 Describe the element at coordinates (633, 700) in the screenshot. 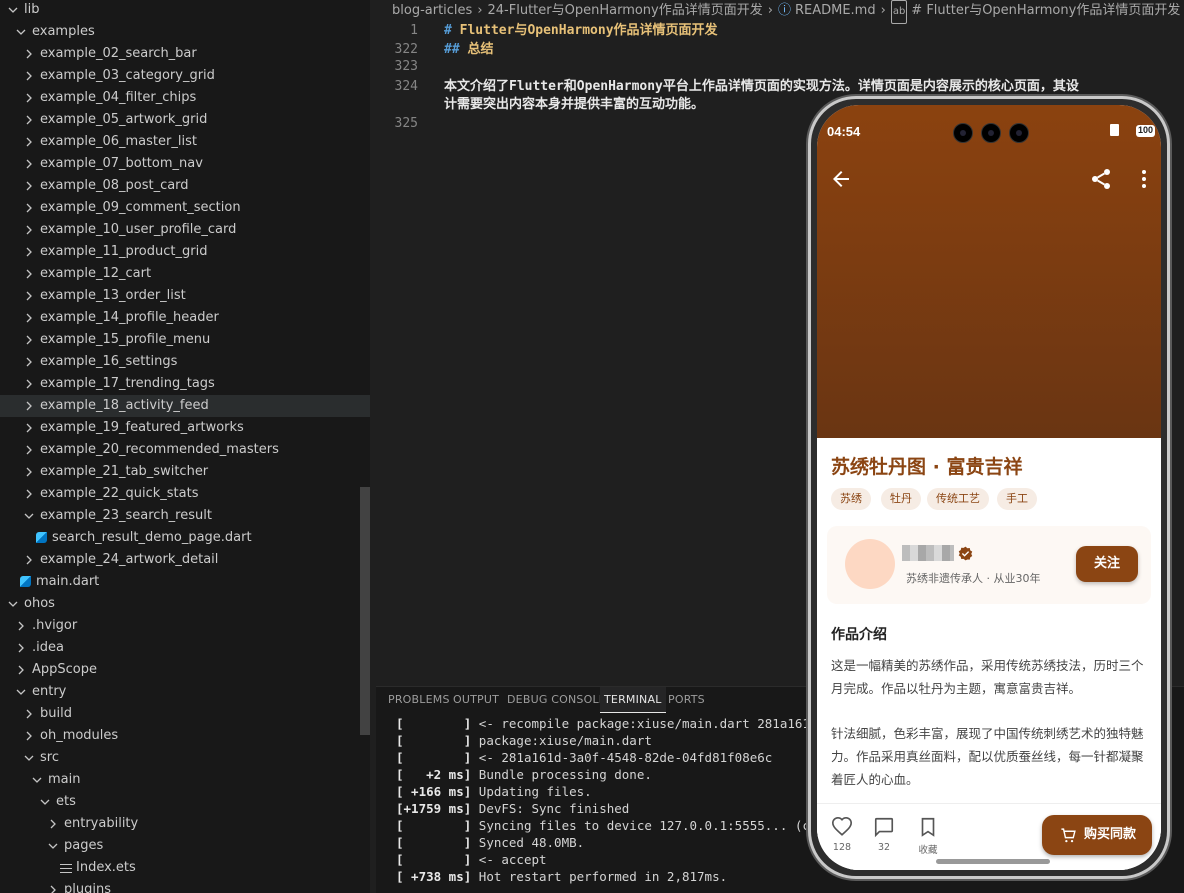

I see `tab-terminal: TERMINAL` at that location.